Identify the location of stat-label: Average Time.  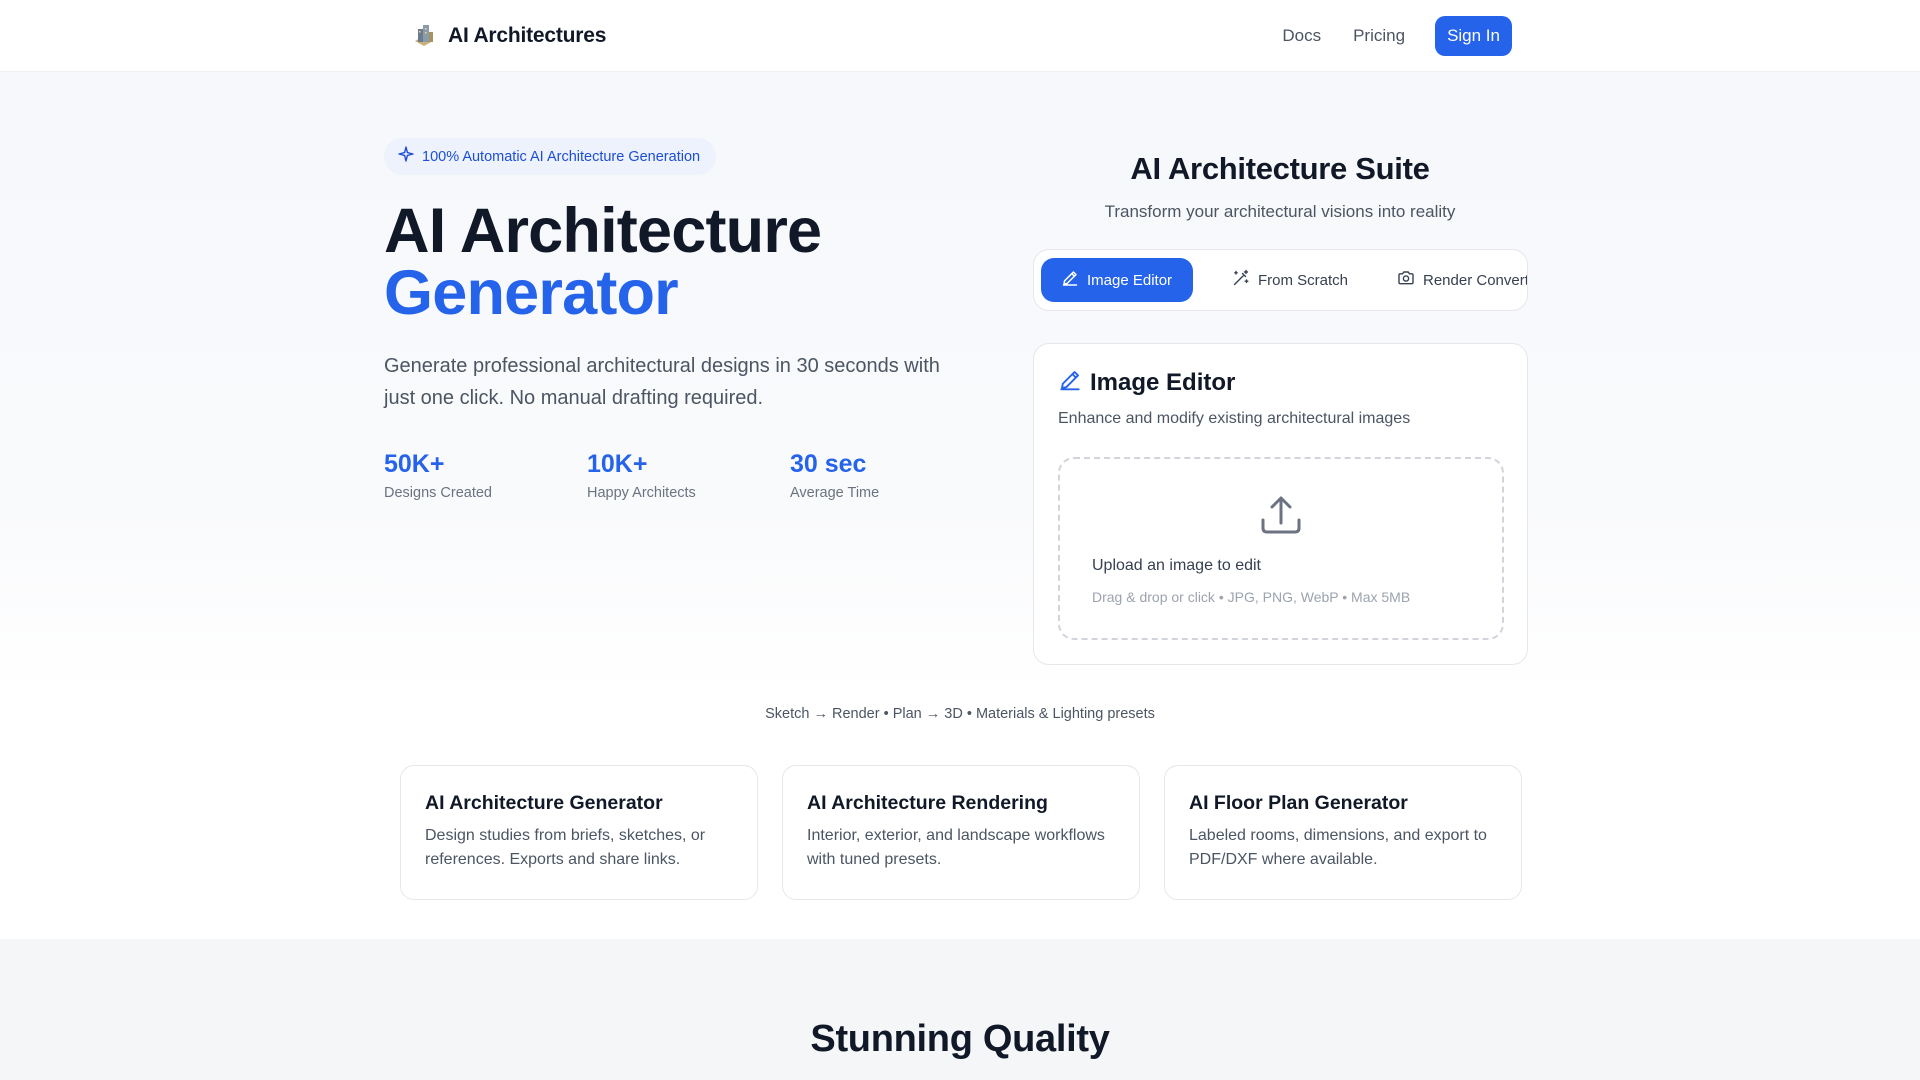
(835, 493).